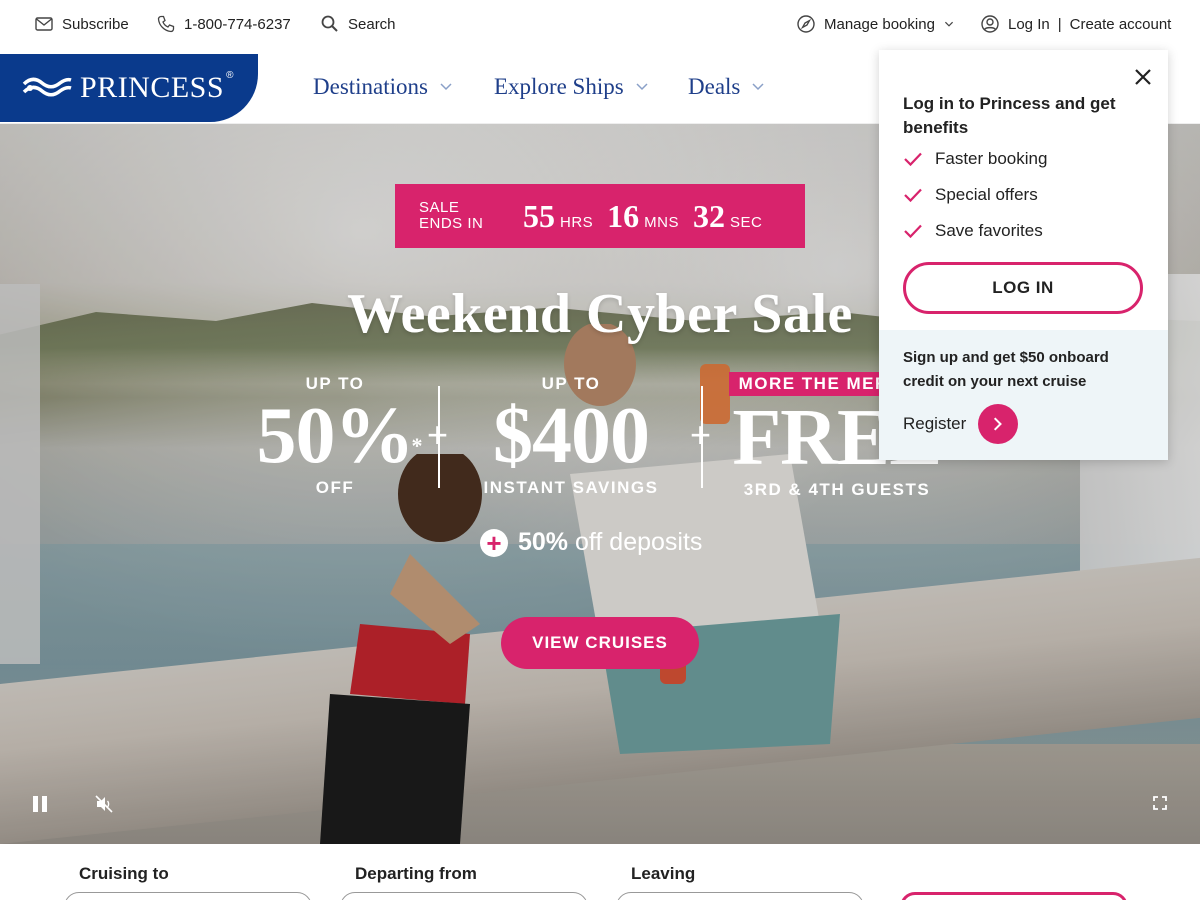 The width and height of the screenshot is (1200, 900). Describe the element at coordinates (104, 804) in the screenshot. I see `mute-icon` at that location.